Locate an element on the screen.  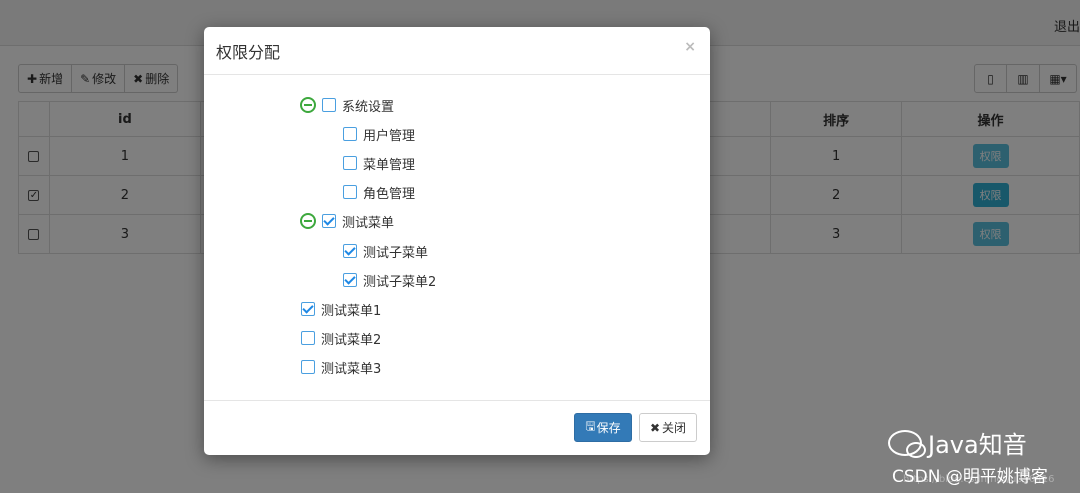
save-button: 🖫 保存 is located at coordinates (603, 427).